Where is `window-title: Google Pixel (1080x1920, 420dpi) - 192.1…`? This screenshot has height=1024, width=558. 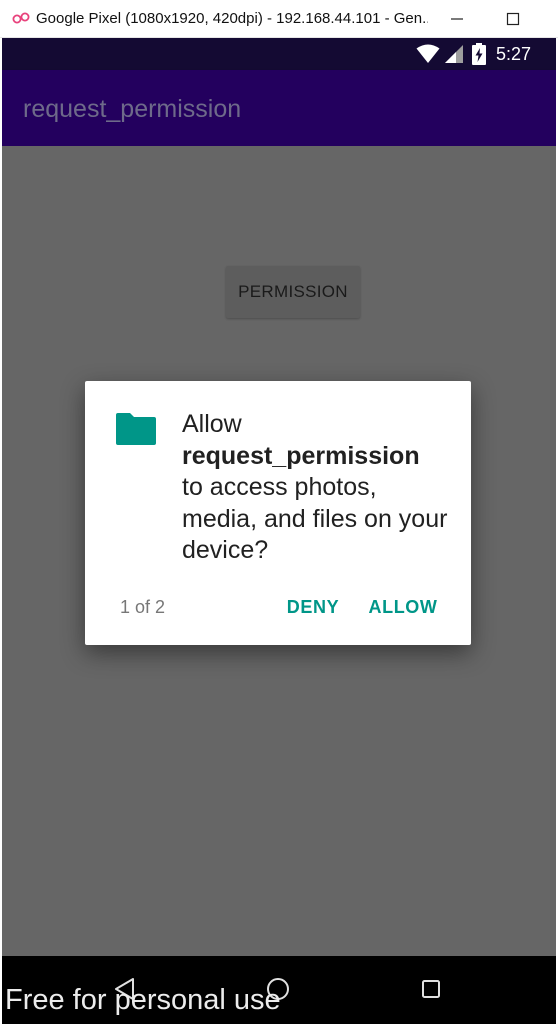 window-title: Google Pixel (1080x1920, 420dpi) - 192.1… is located at coordinates (232, 18).